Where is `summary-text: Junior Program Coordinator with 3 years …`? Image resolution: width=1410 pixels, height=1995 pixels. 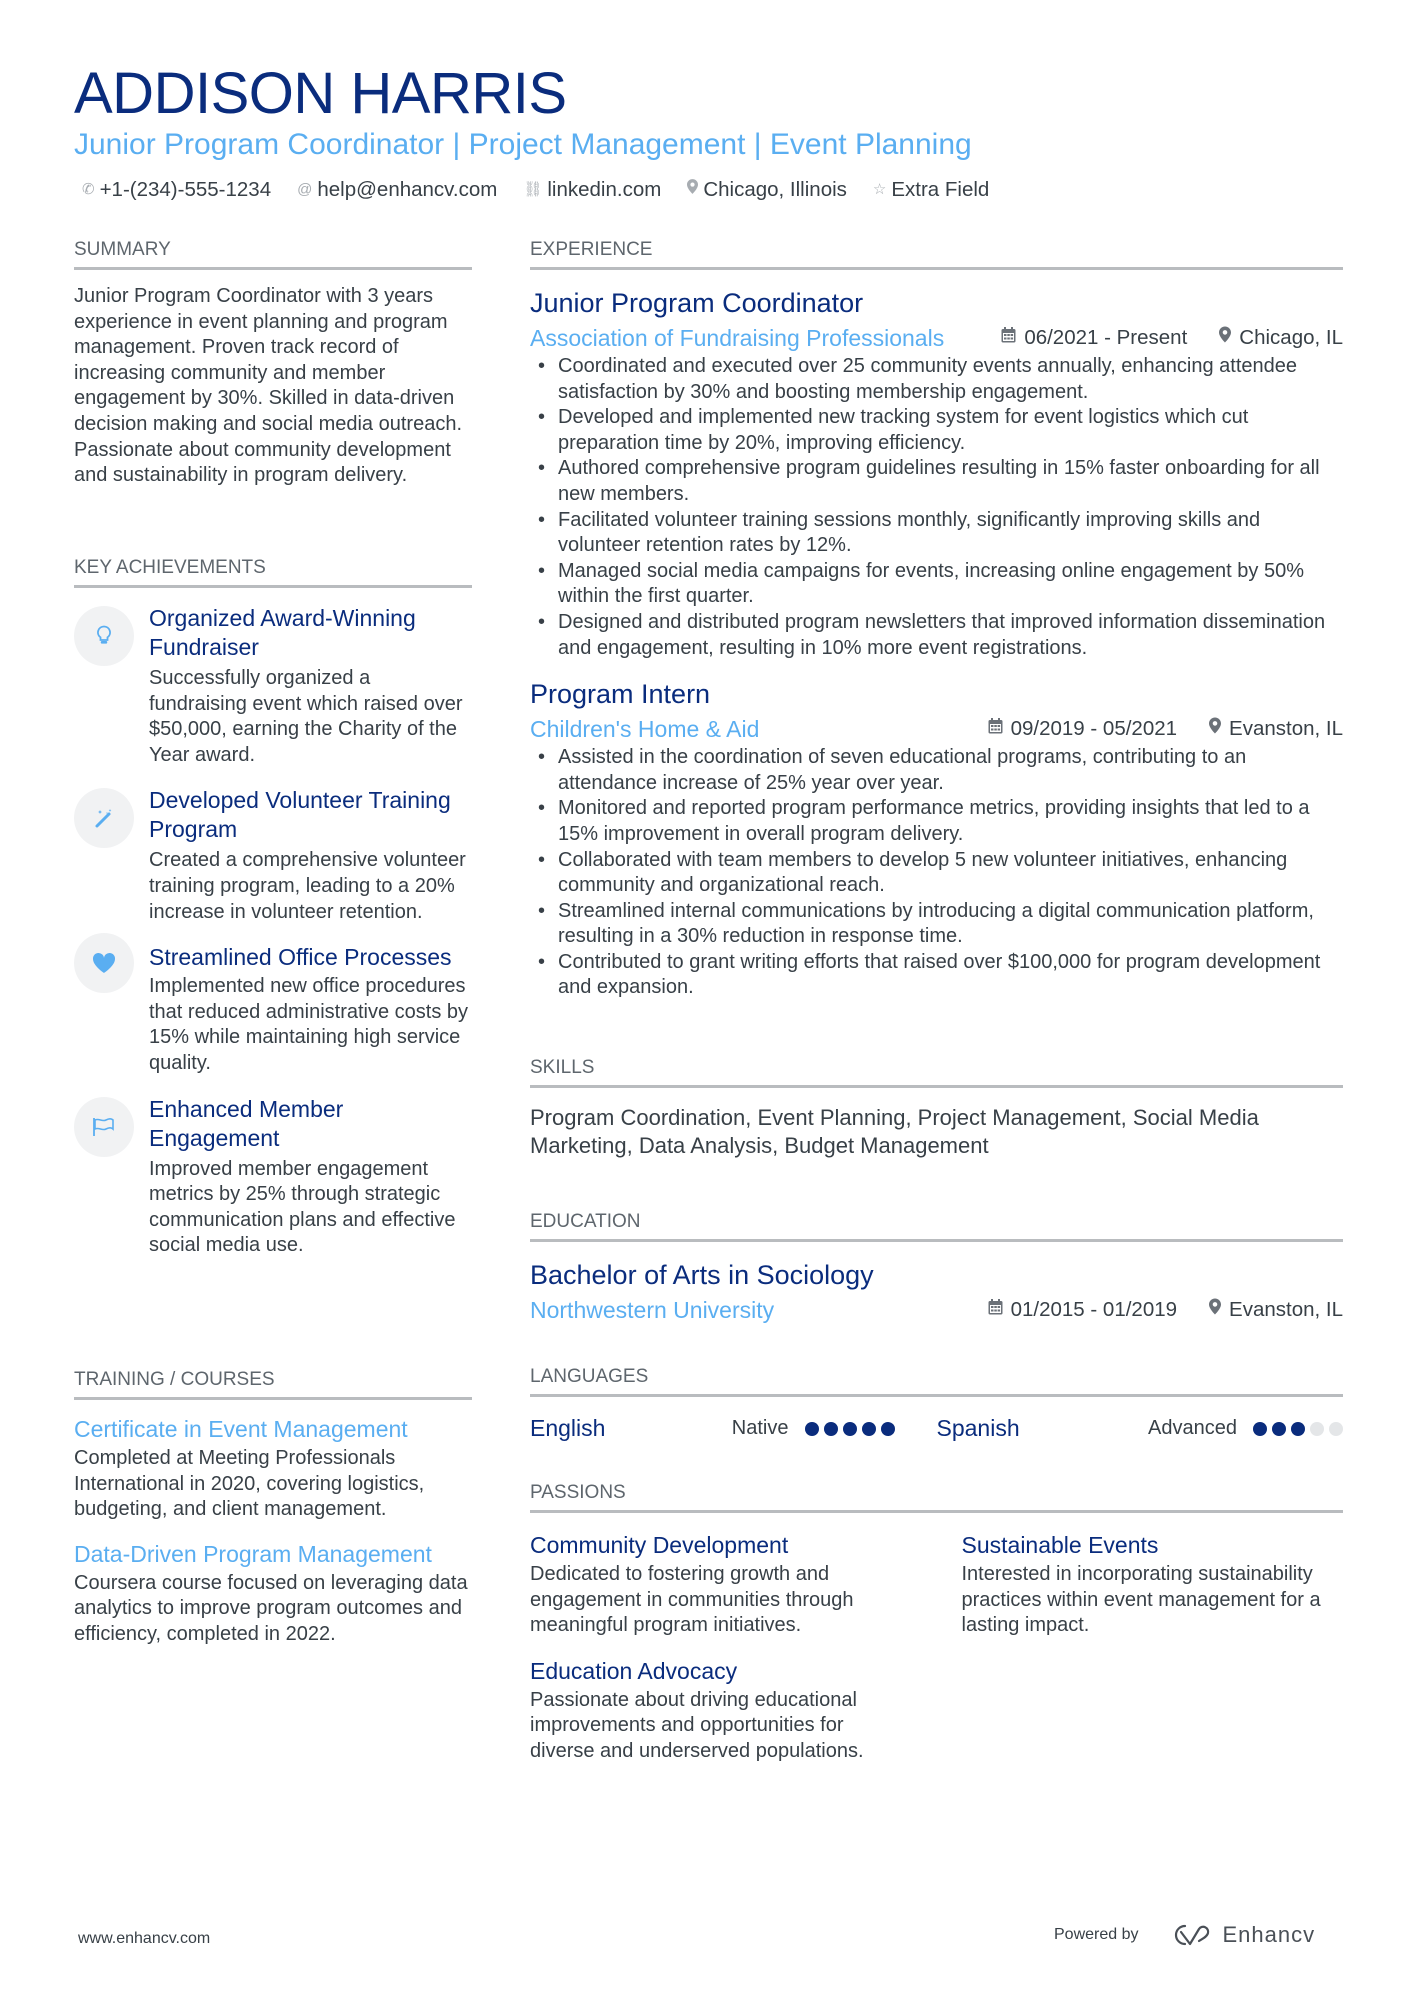
summary-text: Junior Program Coordinator with 3 years … is located at coordinates (268, 386).